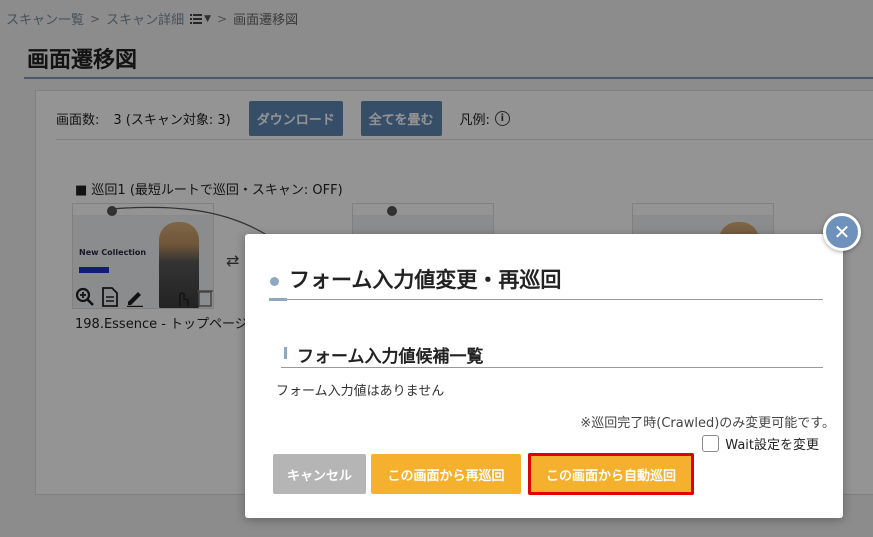  I want to click on crawled-note: ※巡回完了時(Crawled)のみ変更可能です。, so click(707, 423).